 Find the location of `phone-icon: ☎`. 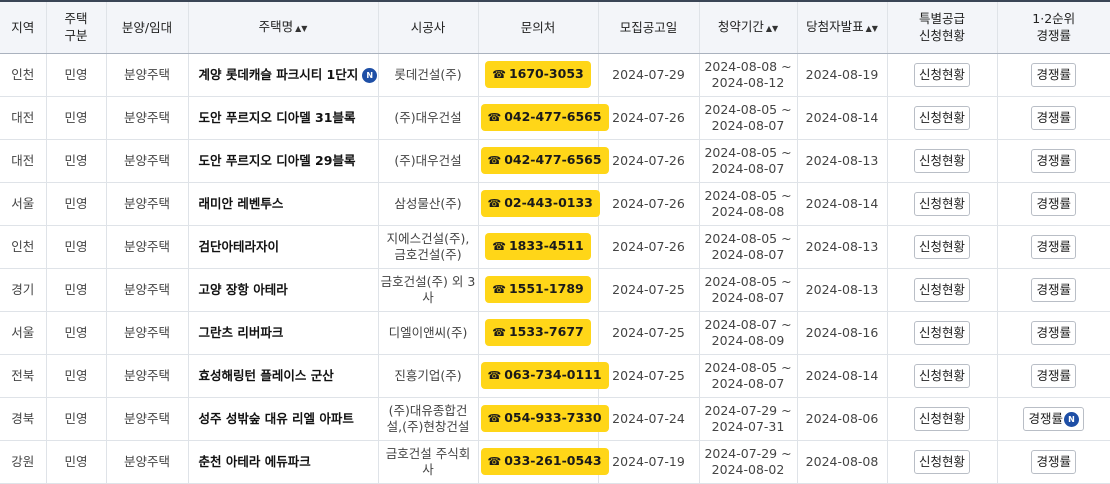

phone-icon: ☎ is located at coordinates (494, 461).